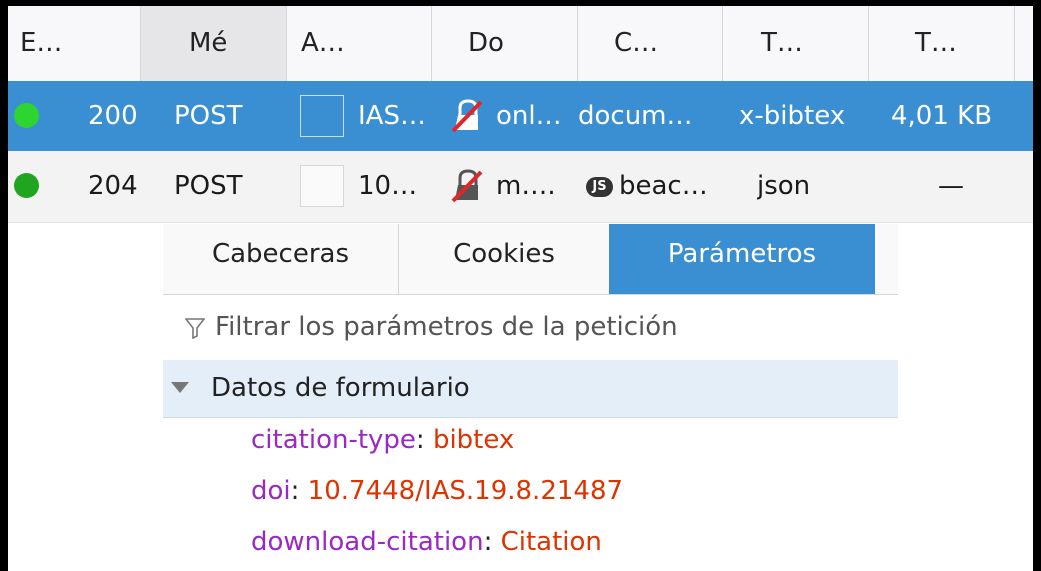 This screenshot has height=571, width=1041. Describe the element at coordinates (486, 43) in the screenshot. I see `column-label: Do` at that location.